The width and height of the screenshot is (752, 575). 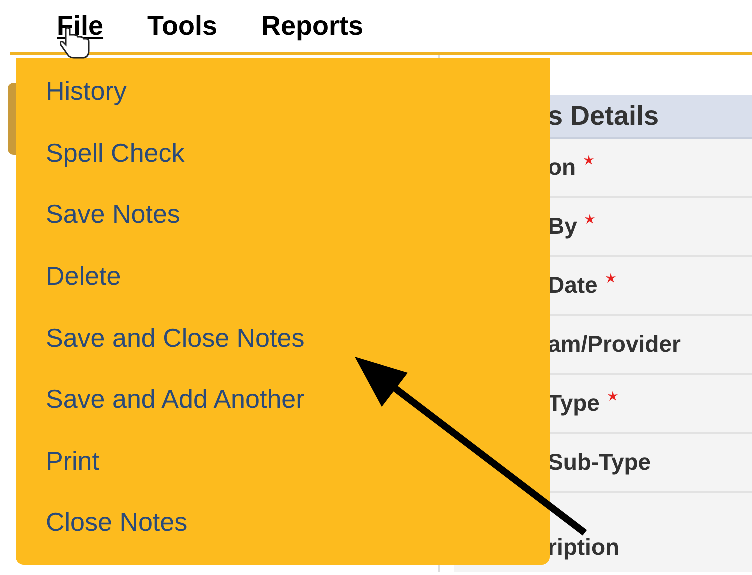 What do you see at coordinates (604, 116) in the screenshot?
I see `panel-title: s Details` at bounding box center [604, 116].